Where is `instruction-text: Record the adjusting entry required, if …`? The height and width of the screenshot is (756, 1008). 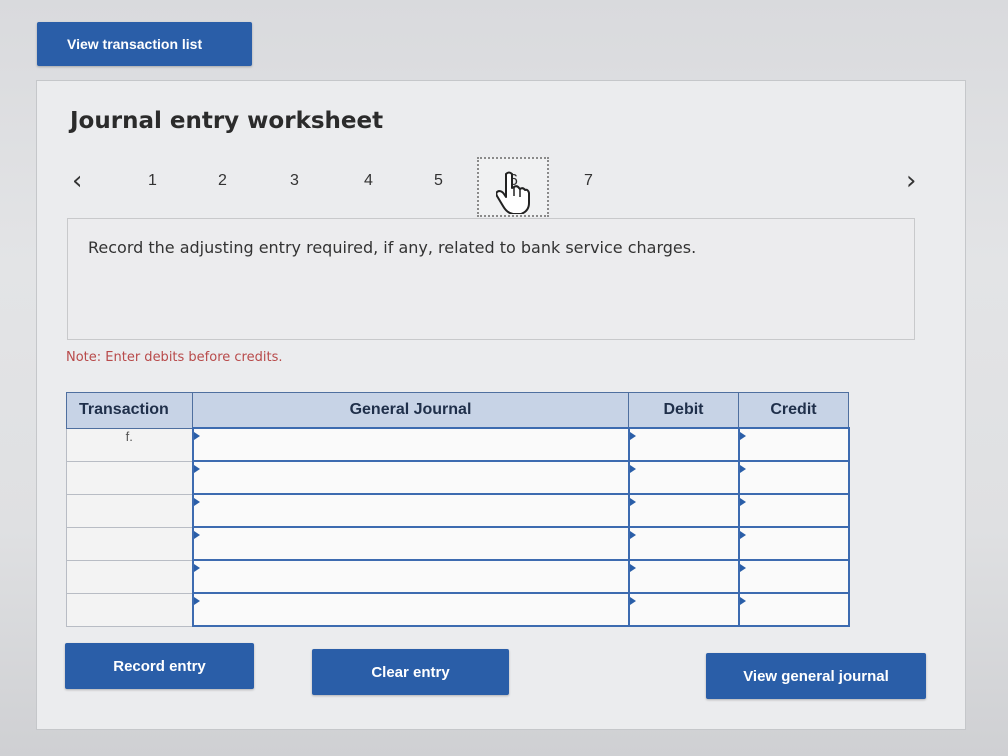 instruction-text: Record the adjusting entry required, if … is located at coordinates (392, 247).